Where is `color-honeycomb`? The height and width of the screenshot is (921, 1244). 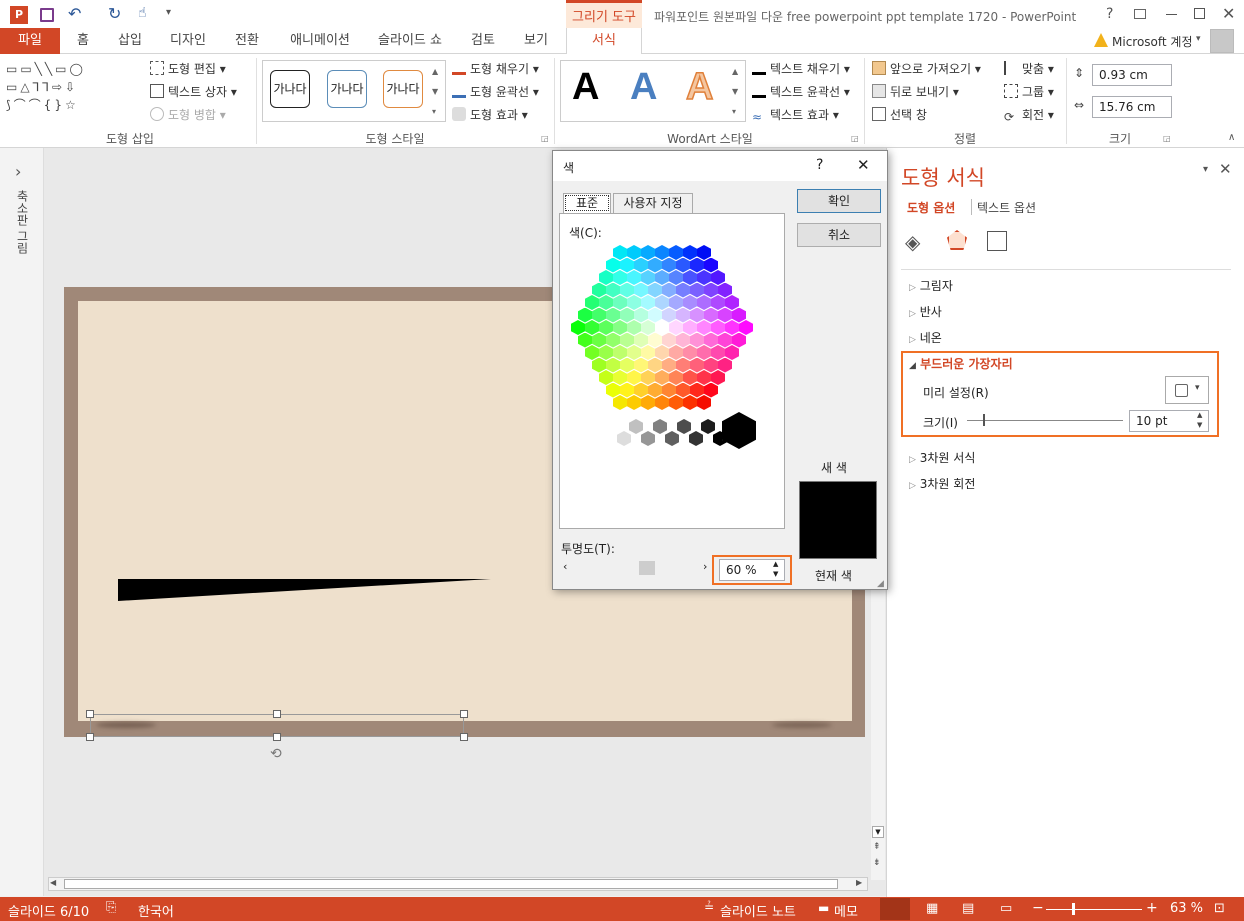
color-honeycomb is located at coordinates (666, 330).